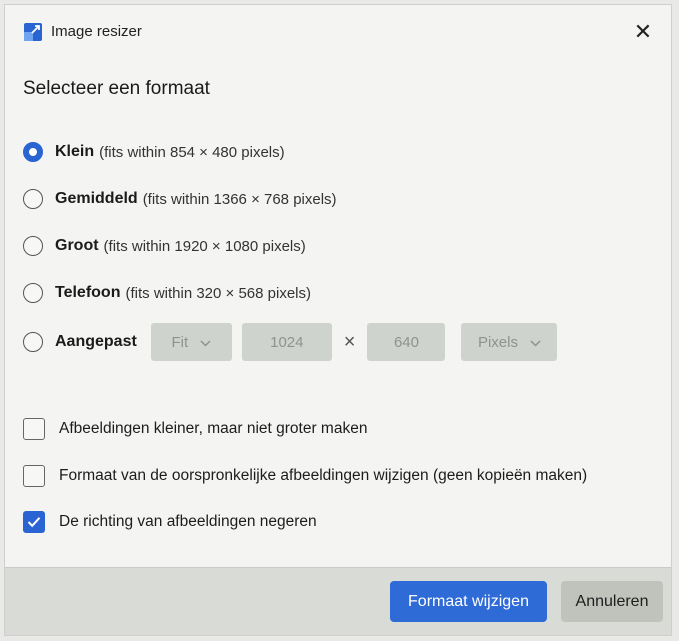  I want to click on fit-mode-dropdown: Fit, so click(191, 342).